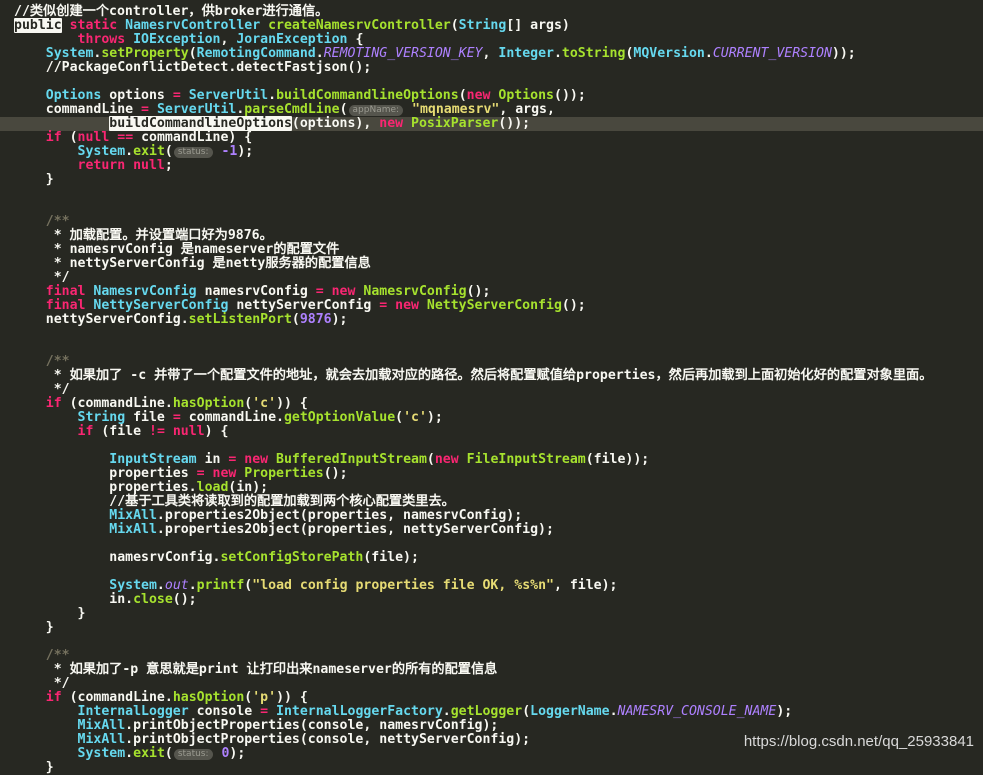 This screenshot has height=775, width=983. What do you see at coordinates (491, 12) in the screenshot?
I see `code-line: //类似创建一个controller，供broker进行通信。` at bounding box center [491, 12].